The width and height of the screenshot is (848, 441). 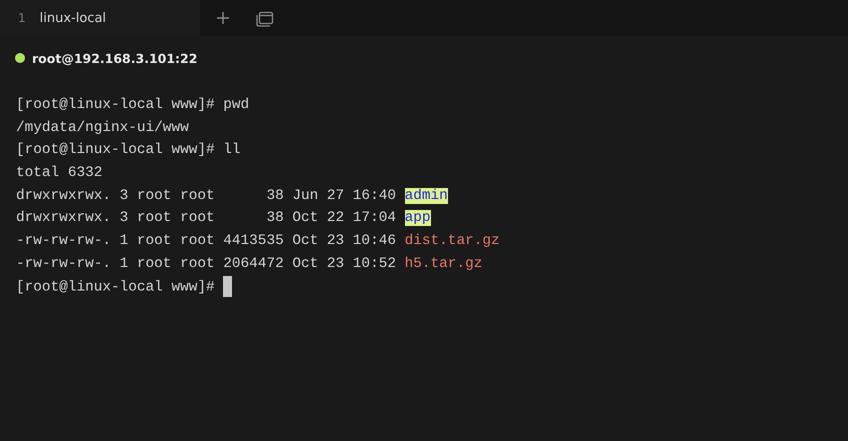 What do you see at coordinates (59, 173) in the screenshot?
I see `terminal-line: total 6332` at bounding box center [59, 173].